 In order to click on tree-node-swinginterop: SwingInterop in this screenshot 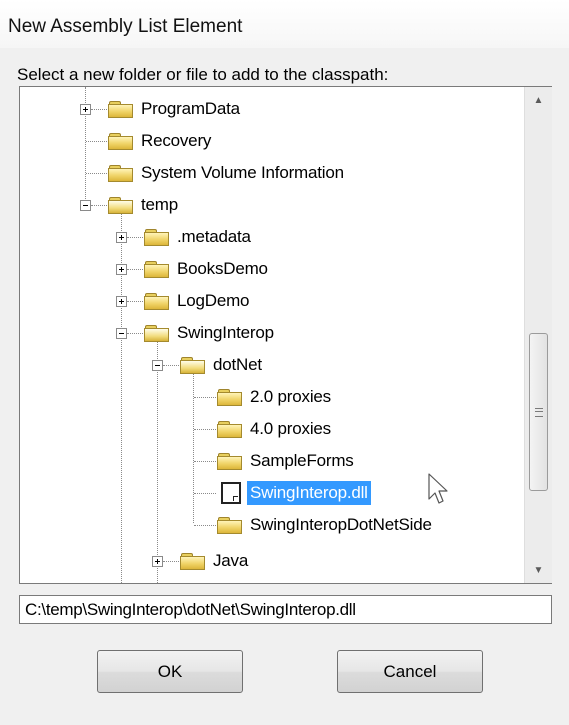, I will do `click(210, 333)`.